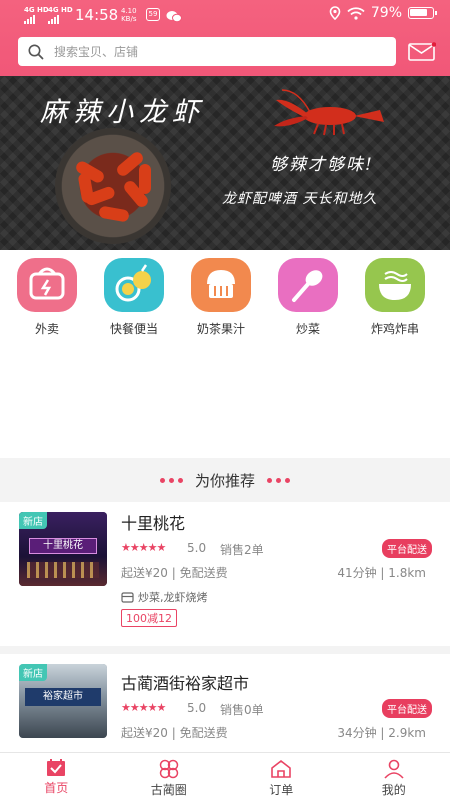 The height and width of the screenshot is (800, 450). Describe the element at coordinates (386, 13) in the screenshot. I see `battery-percent: 79%` at that location.